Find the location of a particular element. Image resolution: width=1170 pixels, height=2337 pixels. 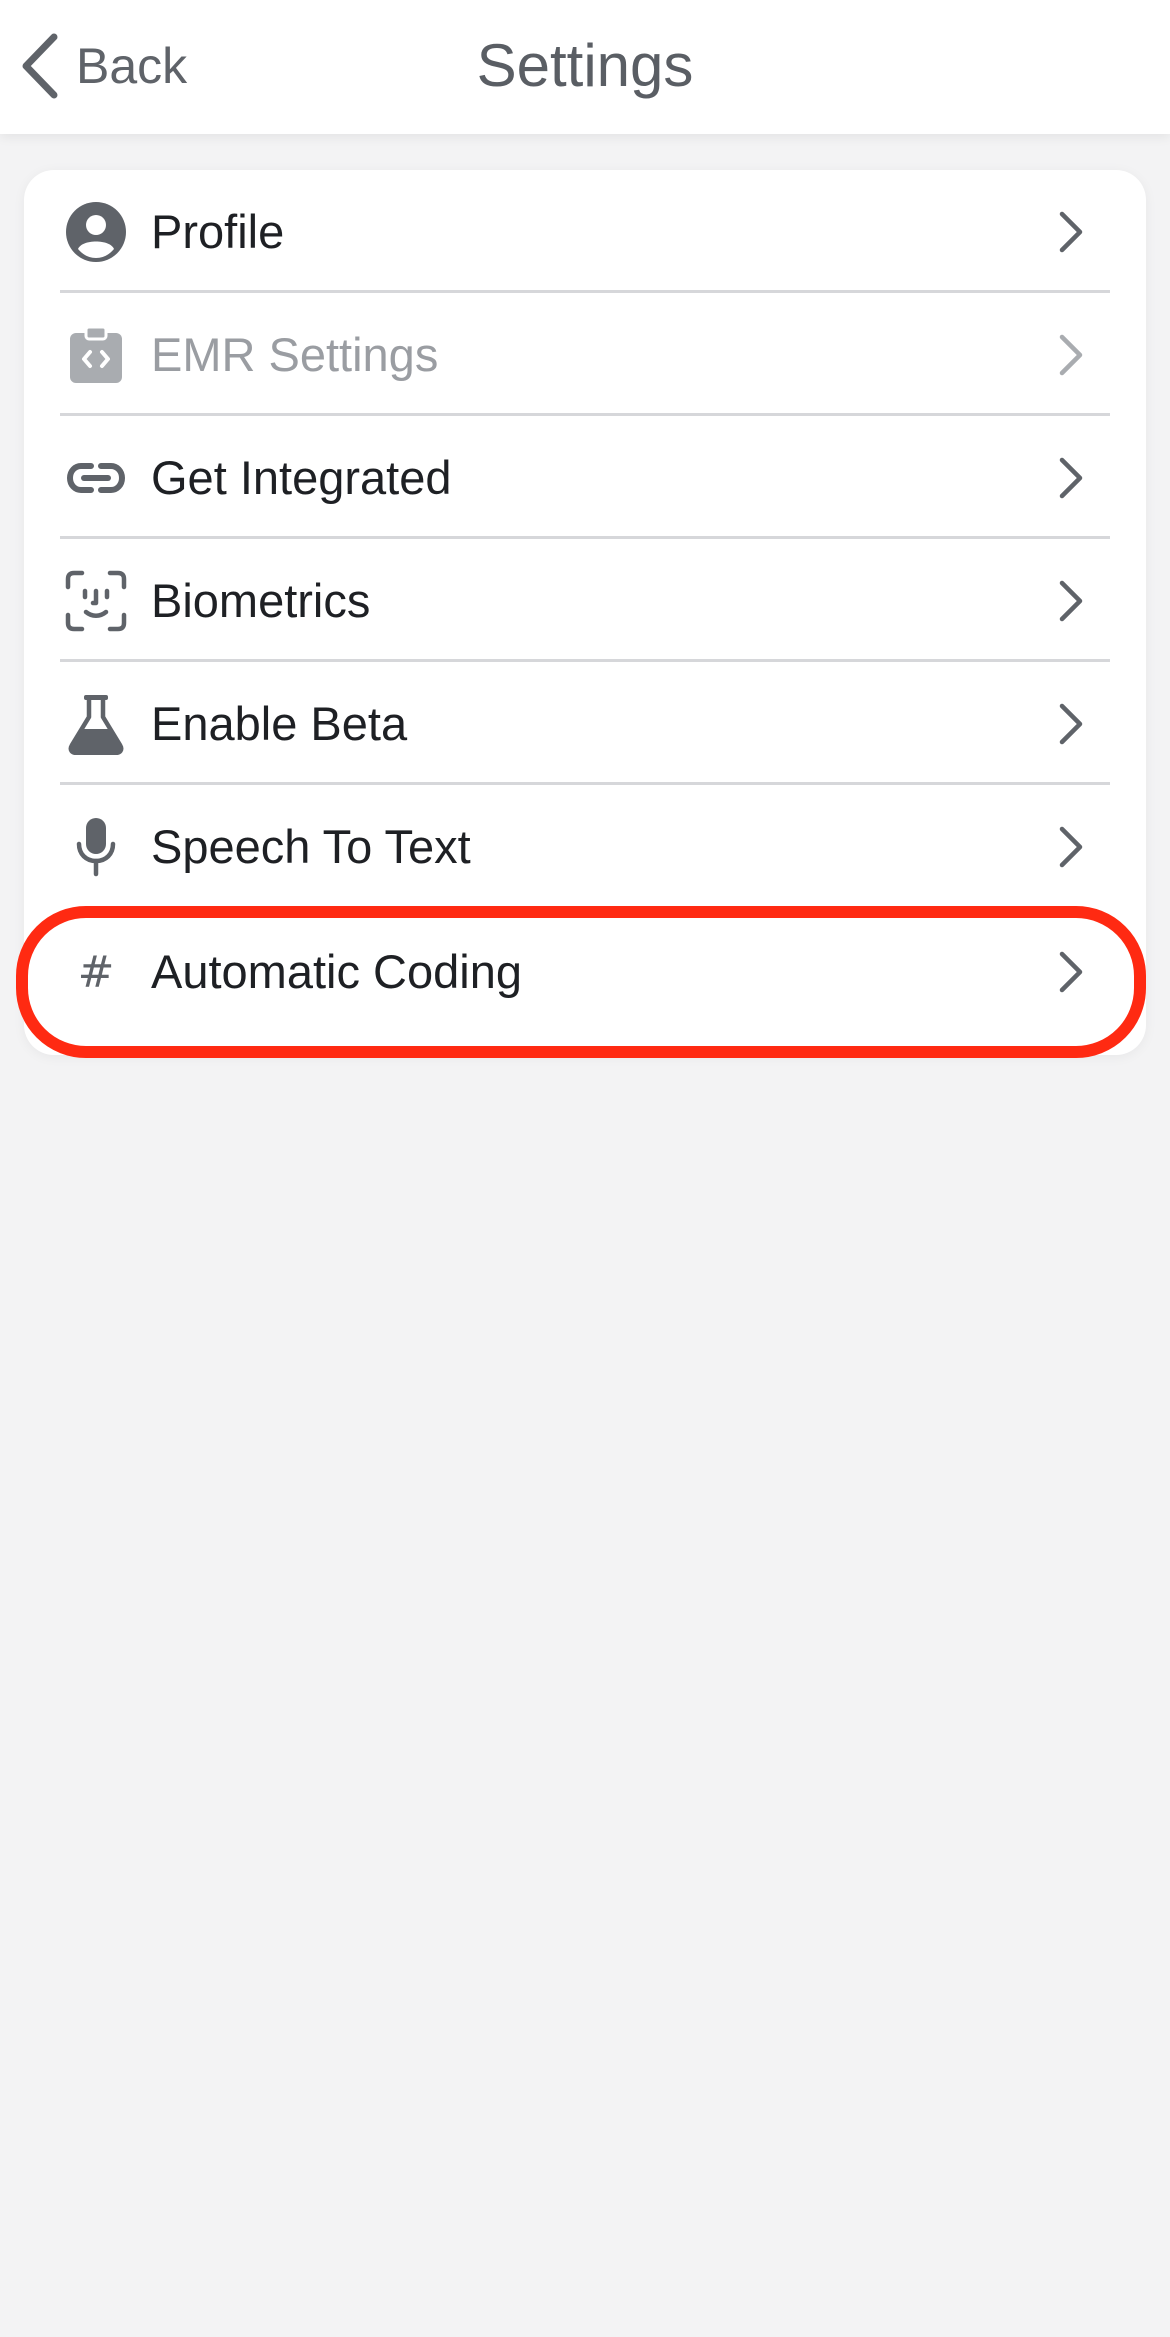

hashtag-icon: # is located at coordinates (96, 972).